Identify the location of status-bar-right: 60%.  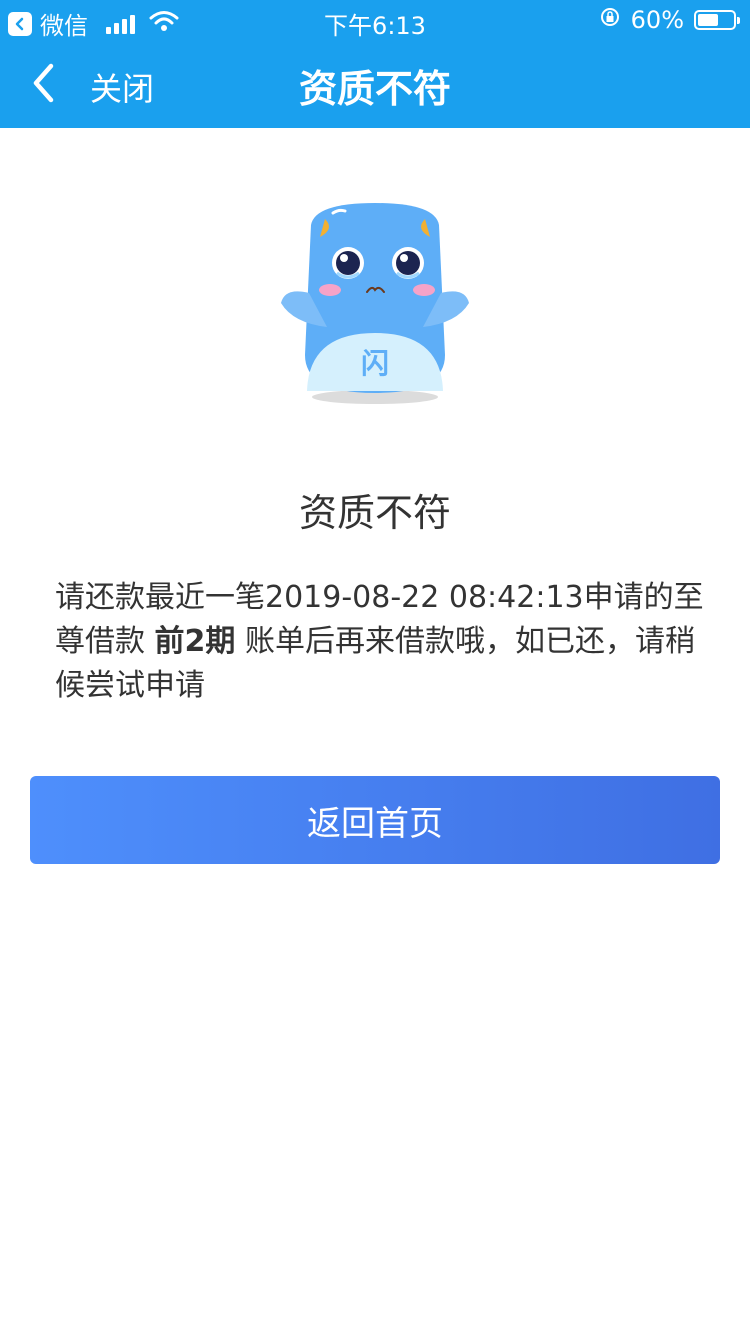
(669, 20).